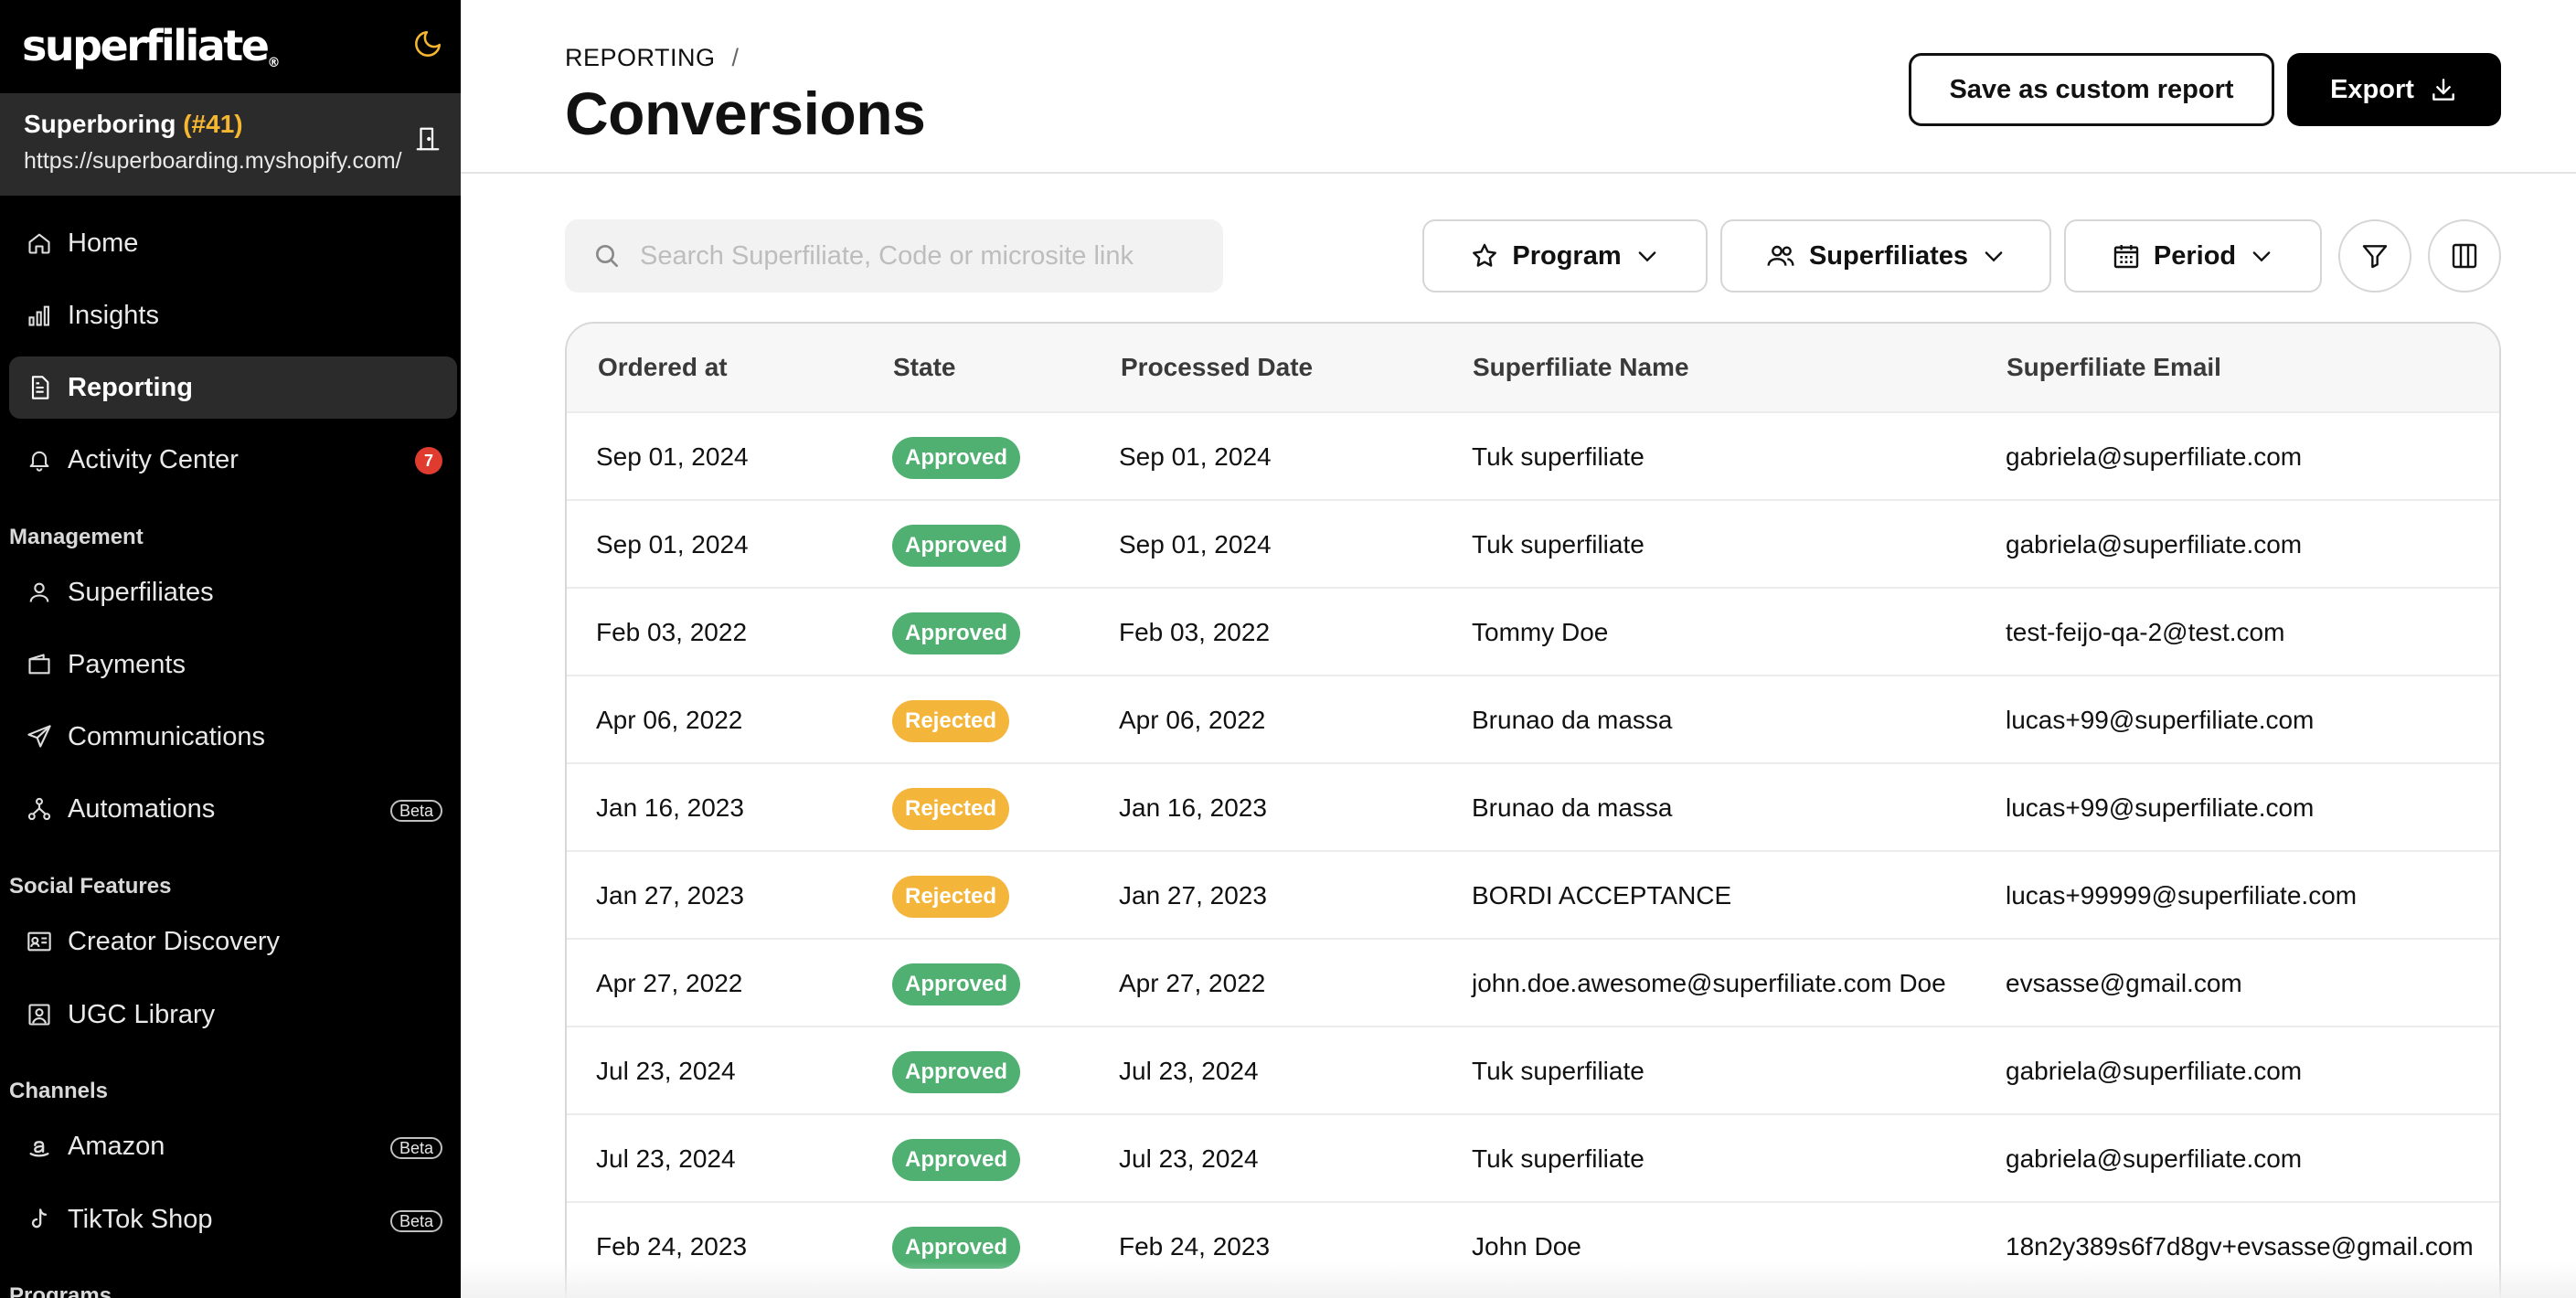 This screenshot has height=1298, width=2576. What do you see at coordinates (2372, 89) in the screenshot?
I see `export-label: Export` at bounding box center [2372, 89].